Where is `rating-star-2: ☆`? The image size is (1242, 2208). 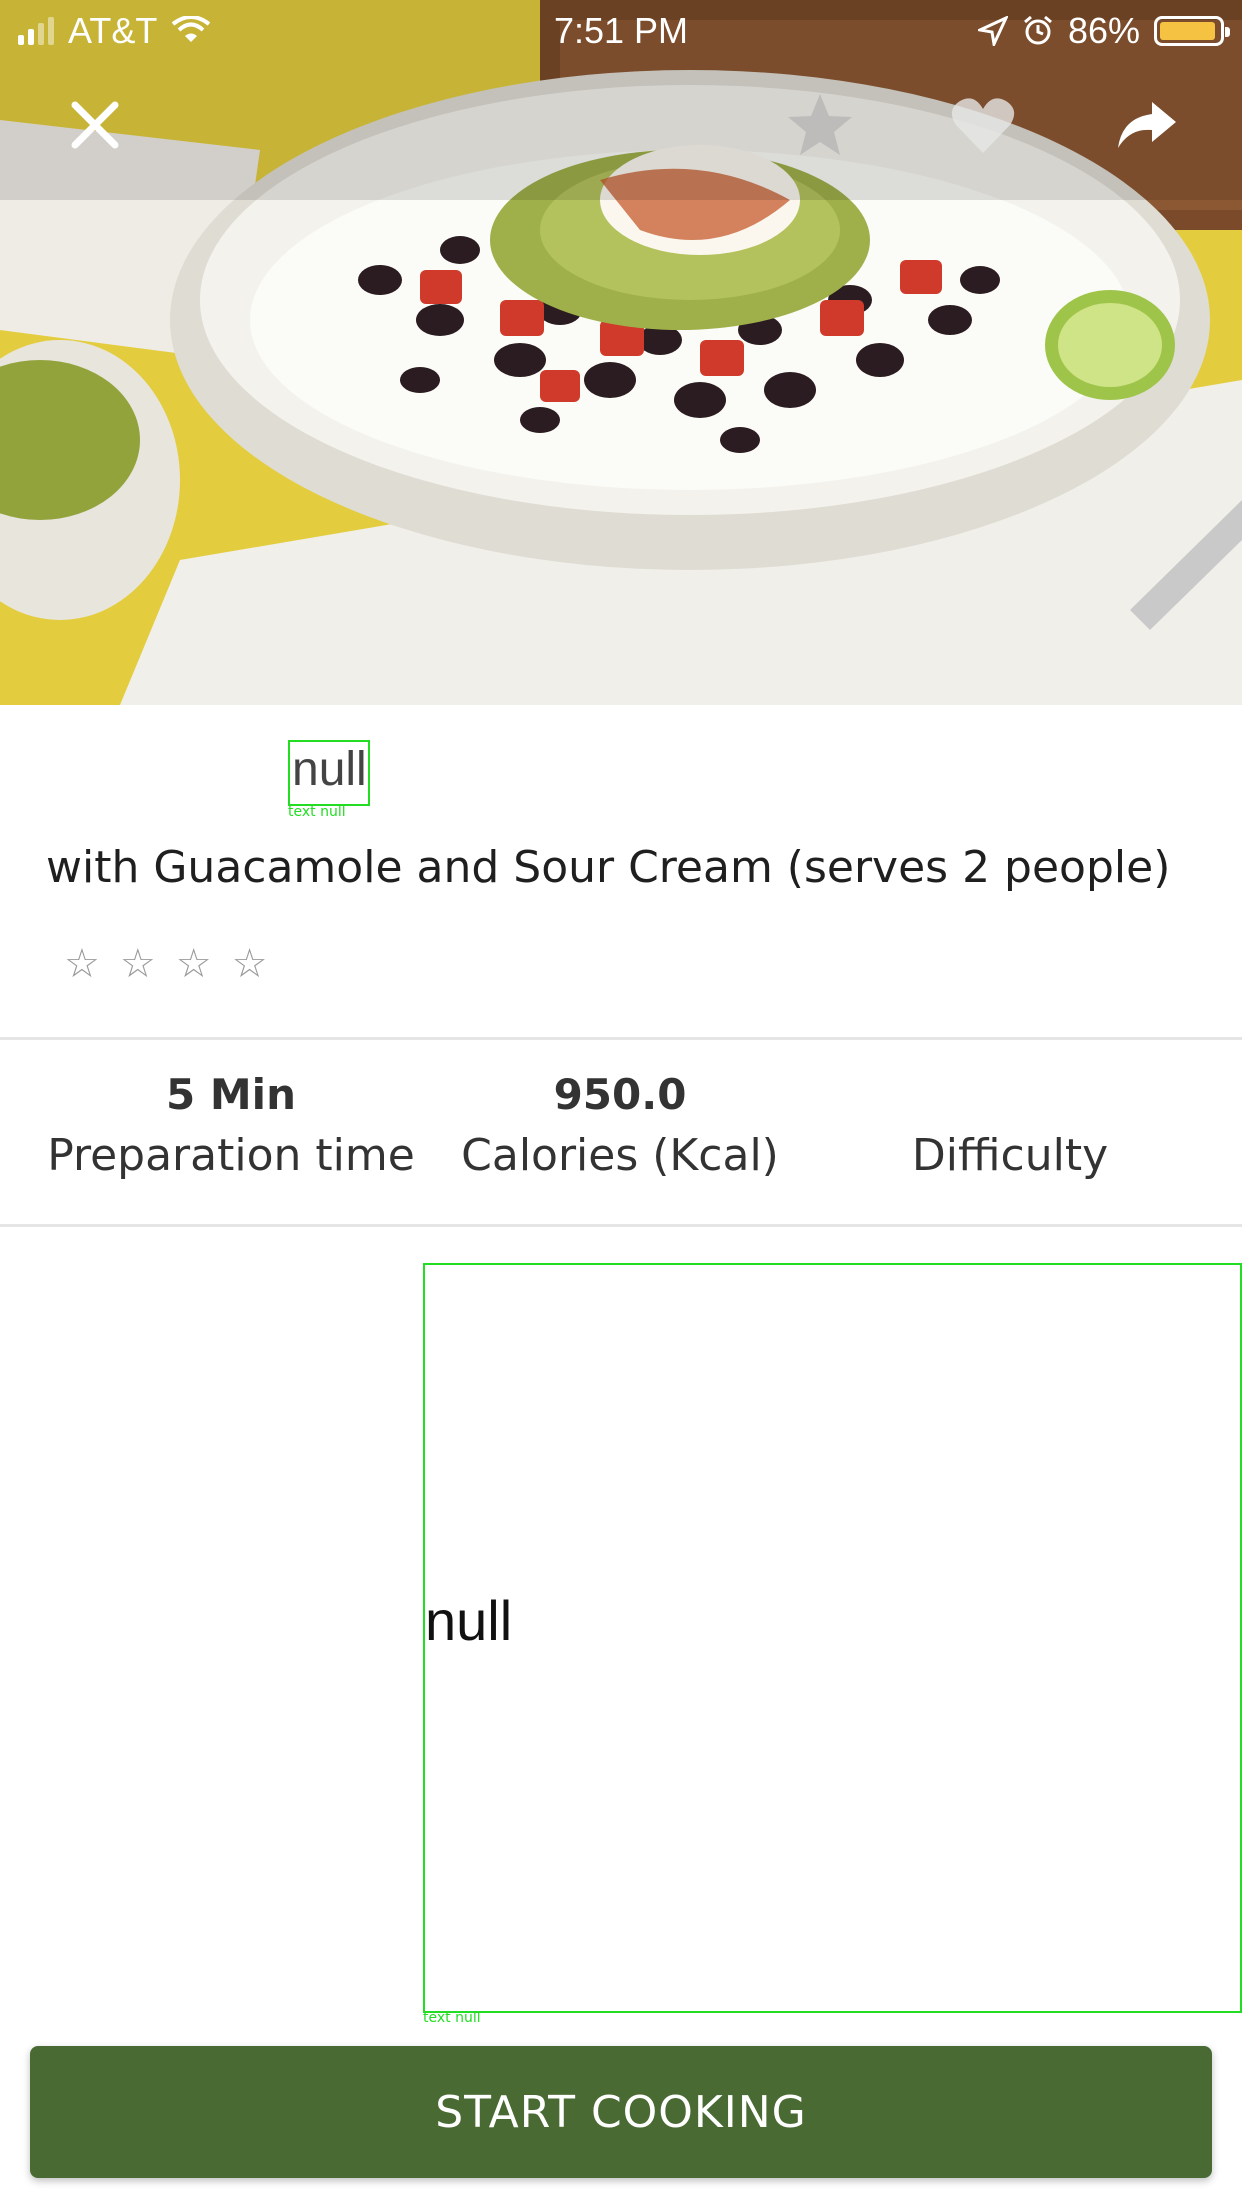 rating-star-2: ☆ is located at coordinates (138, 964).